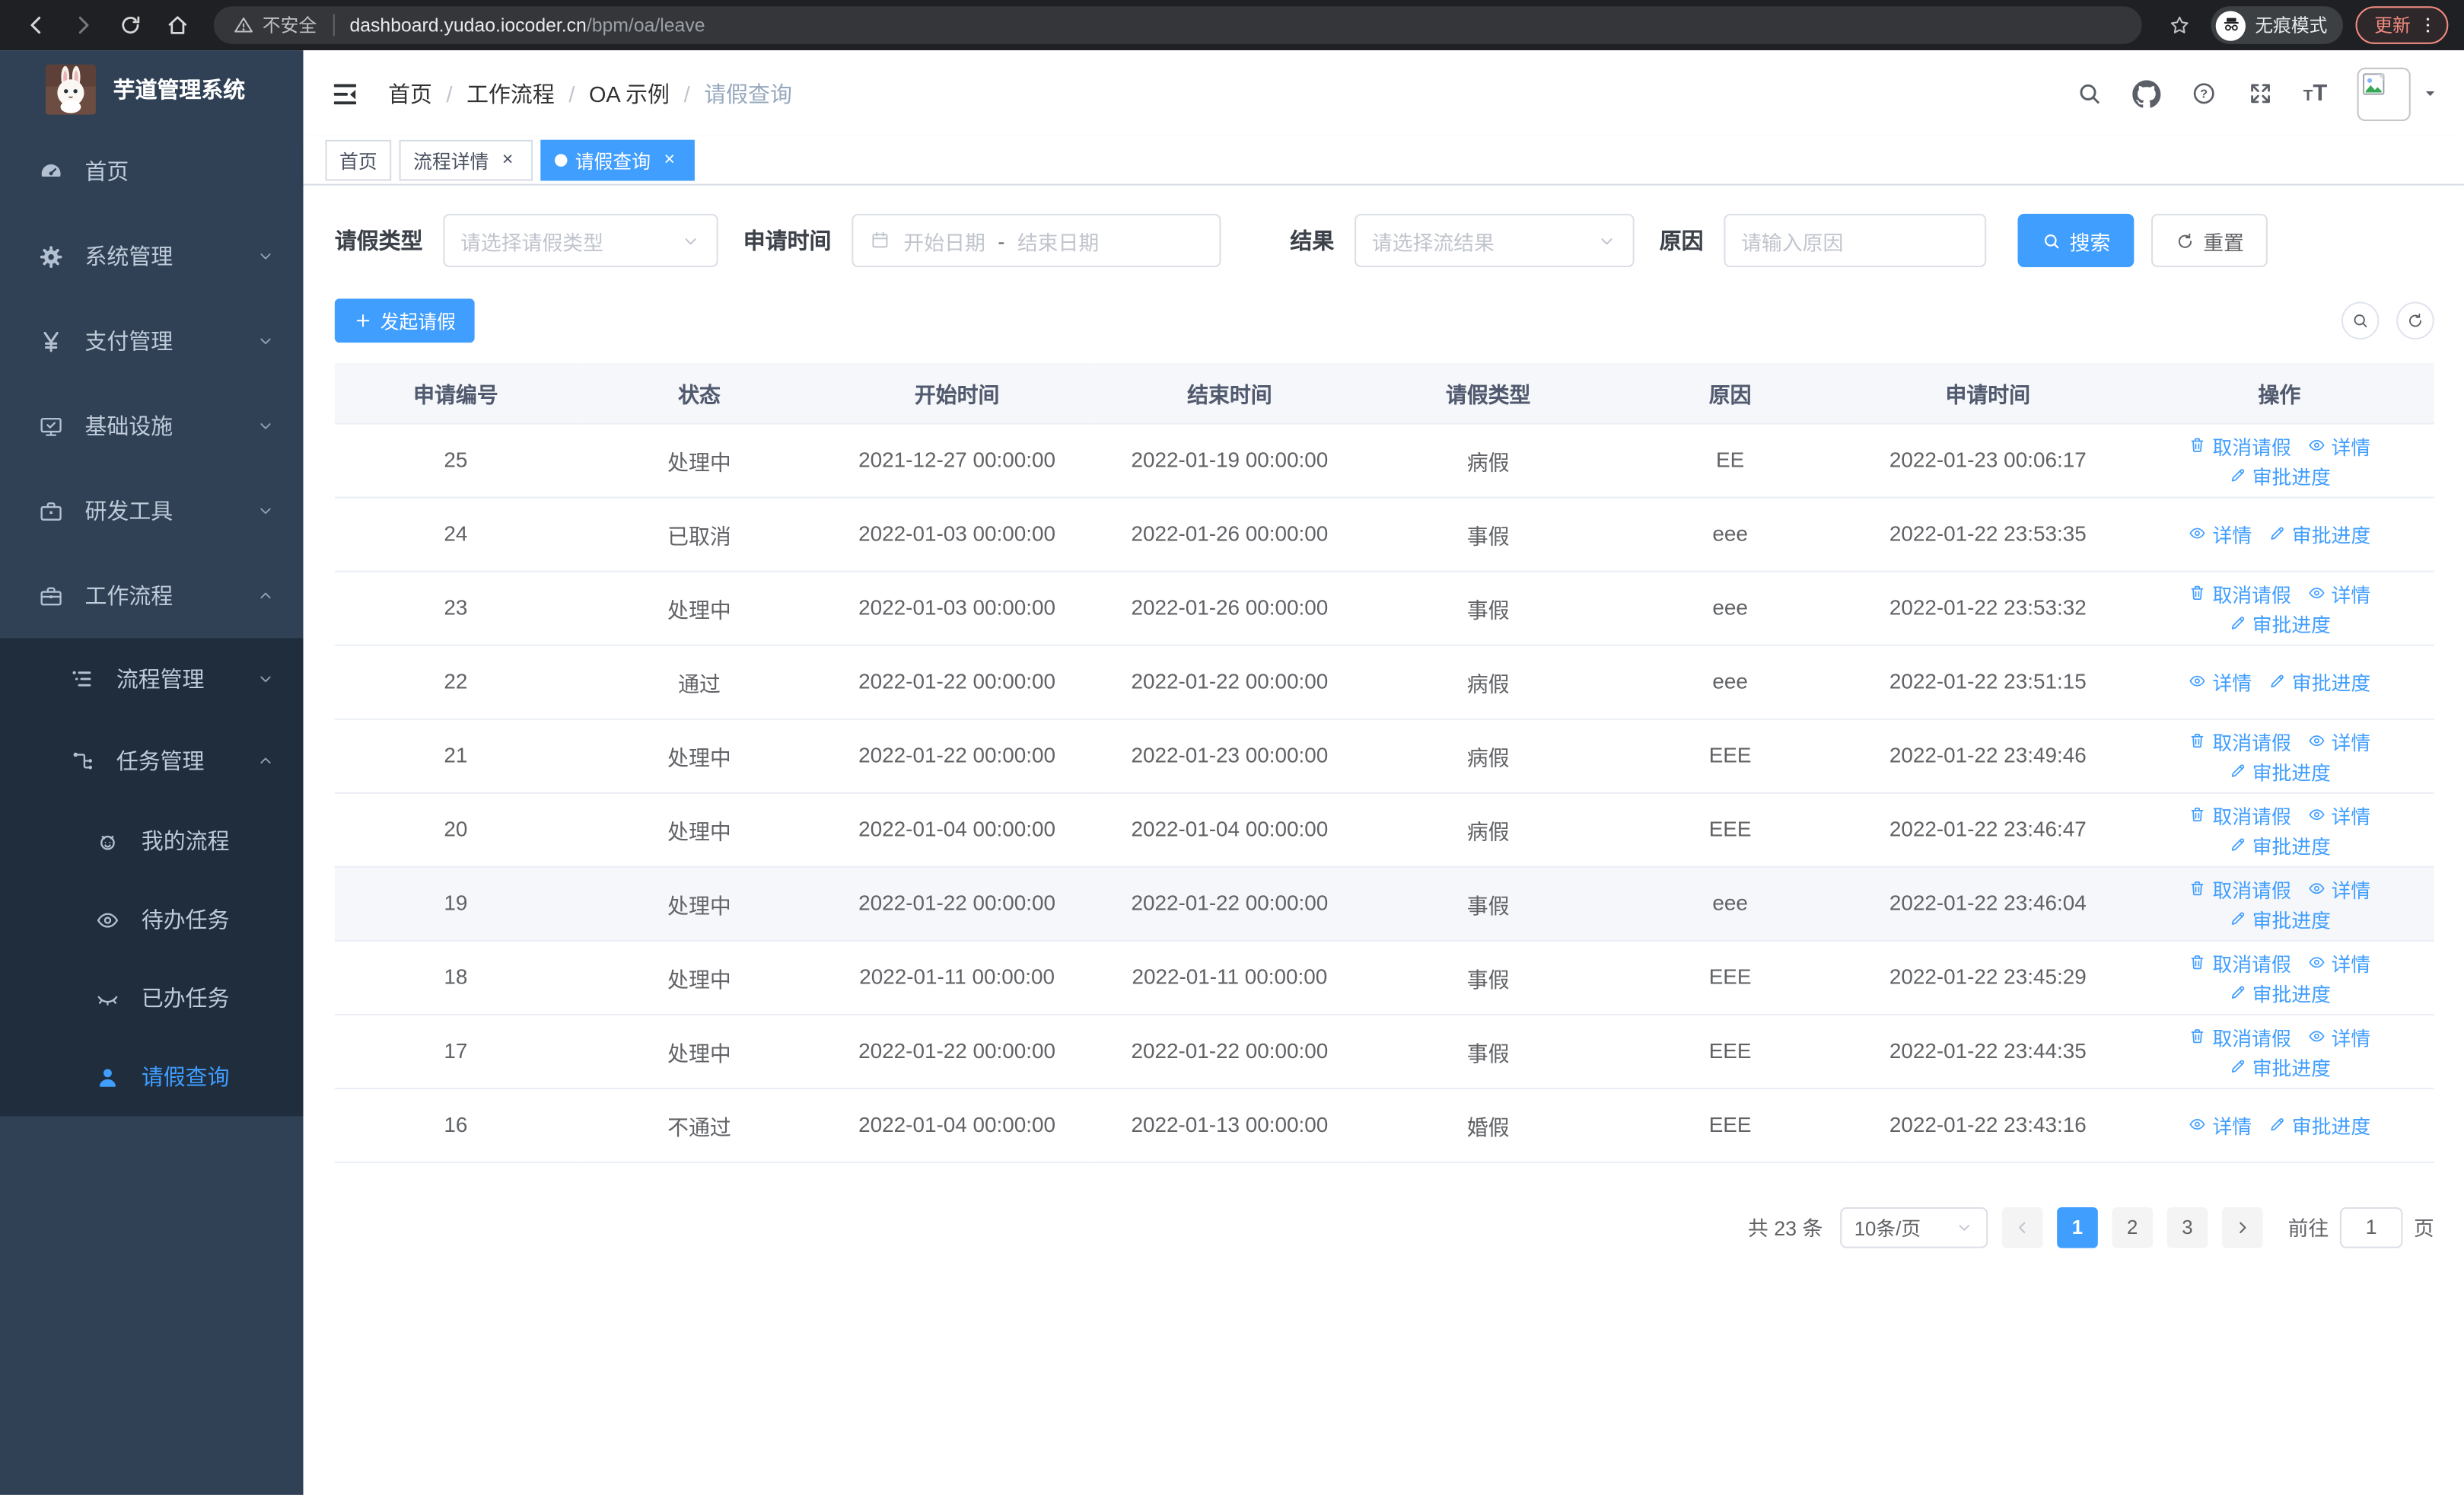  Describe the element at coordinates (957, 1051) in the screenshot. I see `cell-start-time: 2022-01-22 00:00:00` at that location.